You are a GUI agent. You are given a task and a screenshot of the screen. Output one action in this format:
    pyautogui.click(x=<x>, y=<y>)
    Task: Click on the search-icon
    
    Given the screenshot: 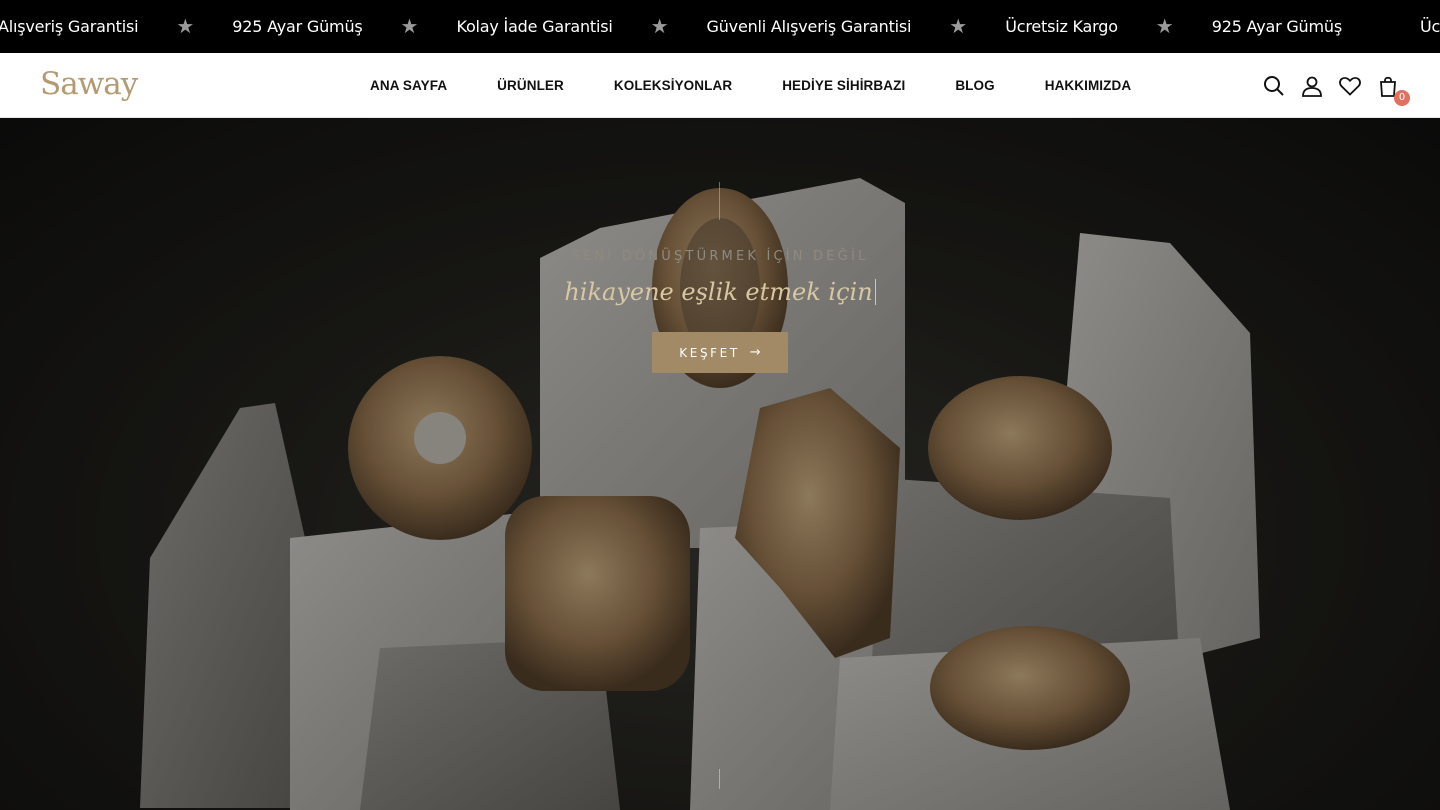 What is the action you would take?
    pyautogui.click(x=1274, y=85)
    